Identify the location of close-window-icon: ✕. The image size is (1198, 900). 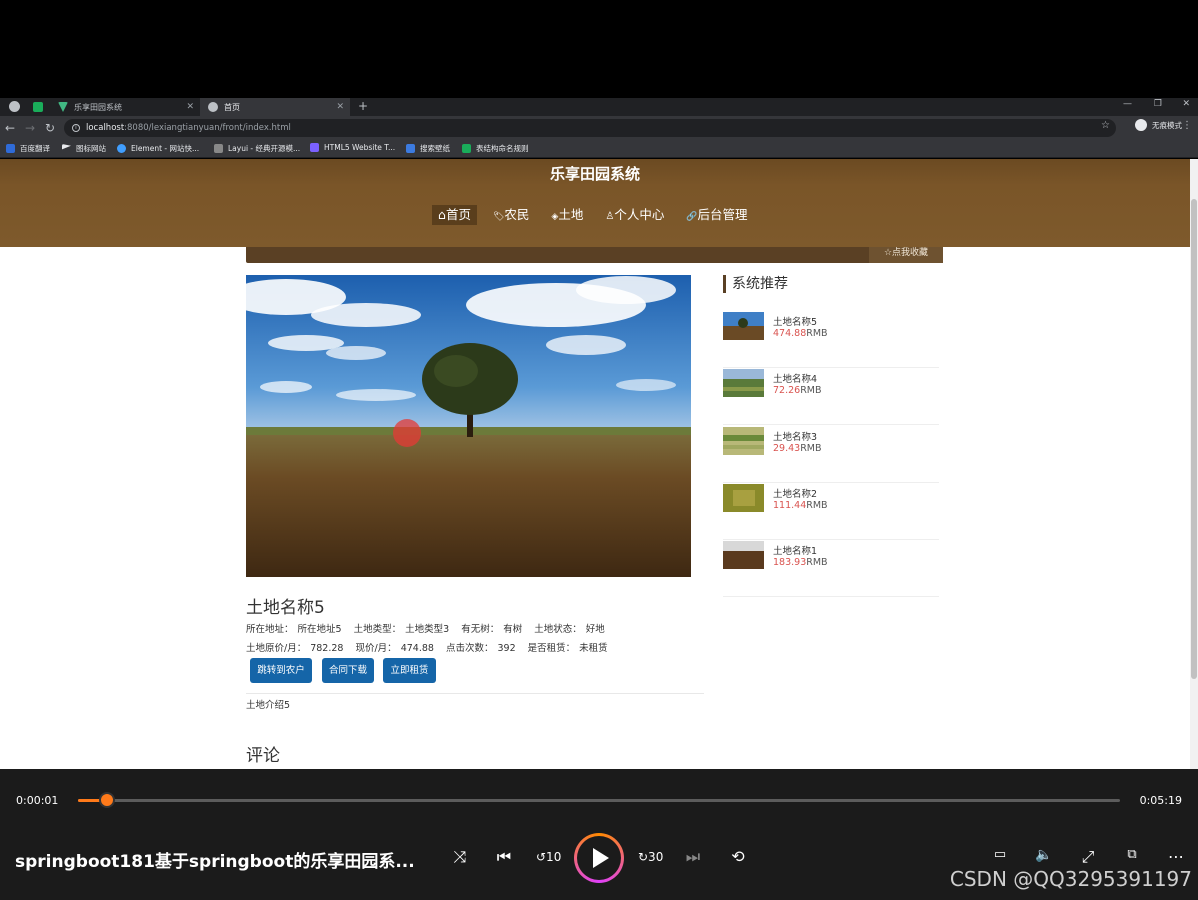
(1186, 104).